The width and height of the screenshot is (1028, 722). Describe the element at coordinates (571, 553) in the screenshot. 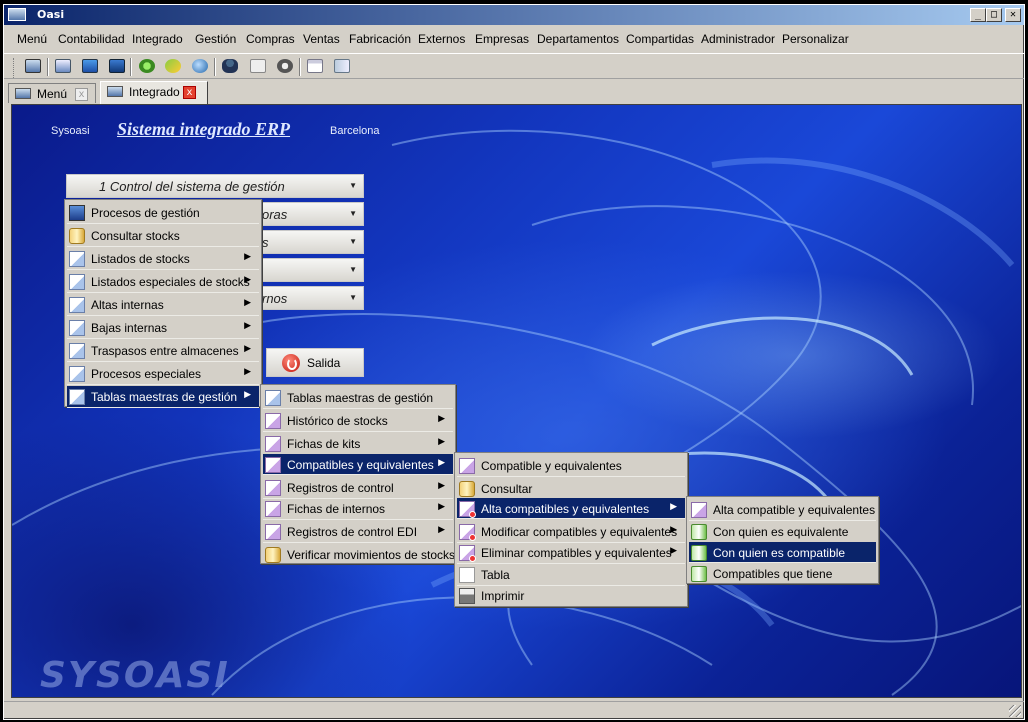

I see `menu-item-eliminar-compatibles: Eliminar compatibles y equivalentes ▶` at that location.